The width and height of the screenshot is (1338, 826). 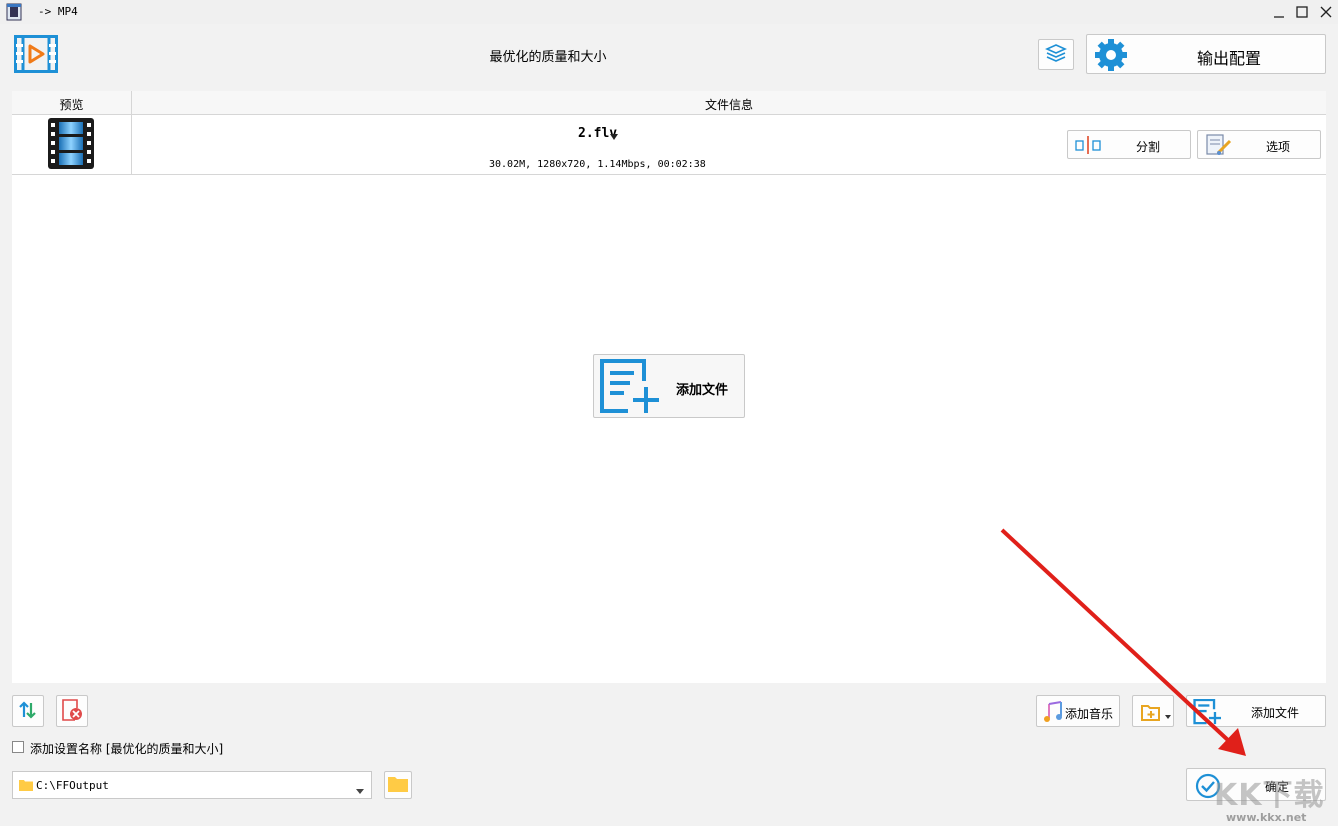 I want to click on file-info: 30.02M, 1280x720, 1.14Mbps, 00:02:38, so click(x=597, y=164).